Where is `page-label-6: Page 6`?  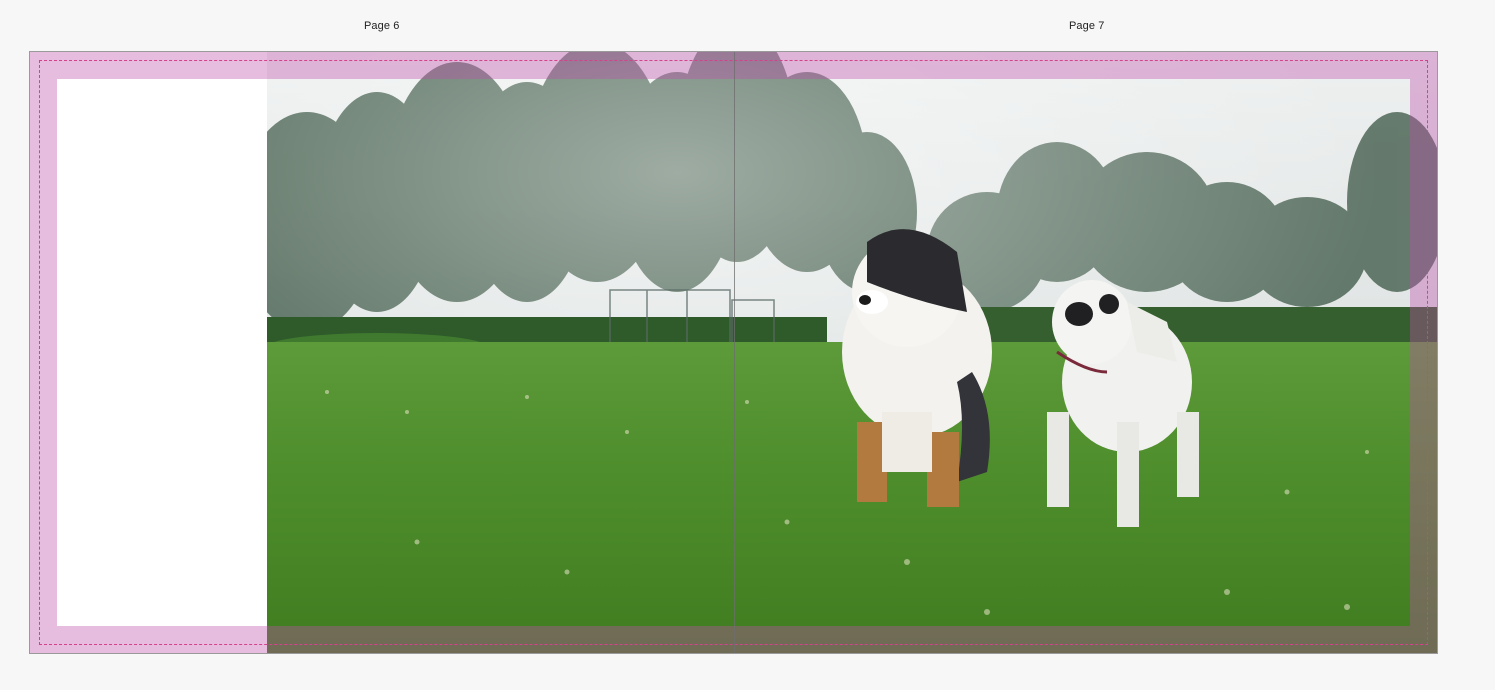
page-label-6: Page 6 is located at coordinates (382, 26).